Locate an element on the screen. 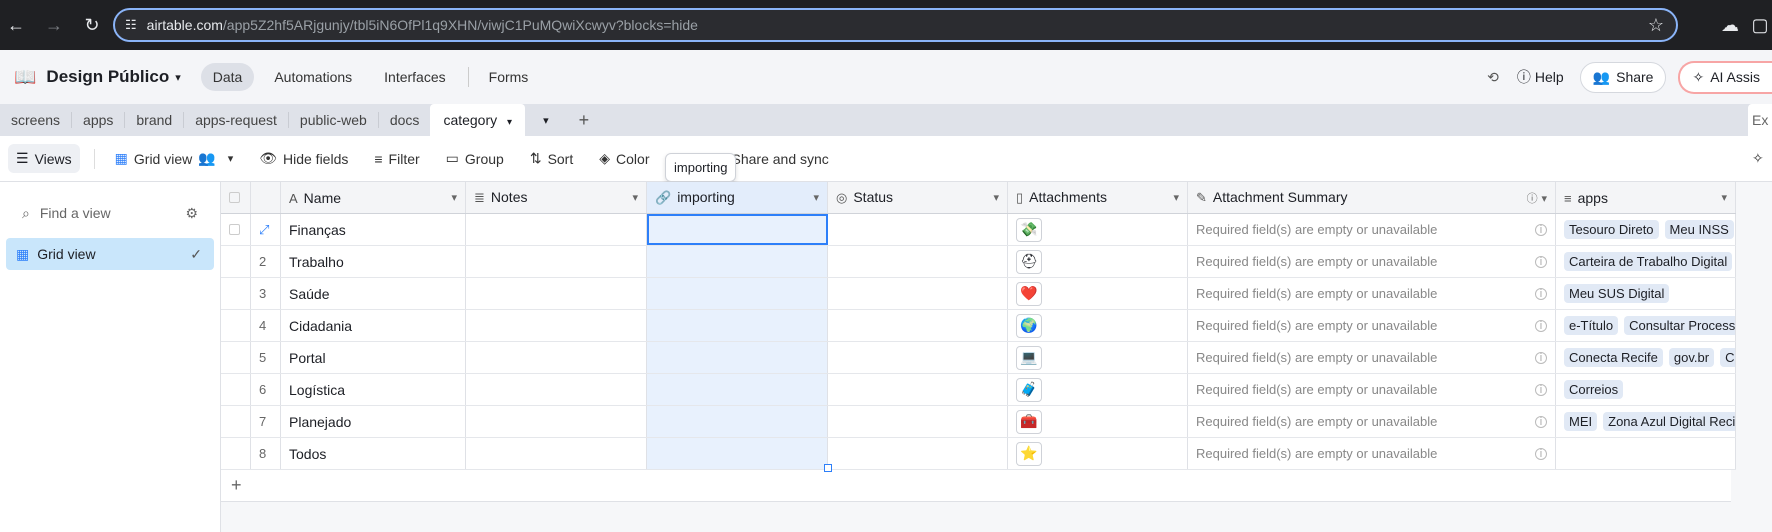  tab-public-web: public-web is located at coordinates (334, 120).